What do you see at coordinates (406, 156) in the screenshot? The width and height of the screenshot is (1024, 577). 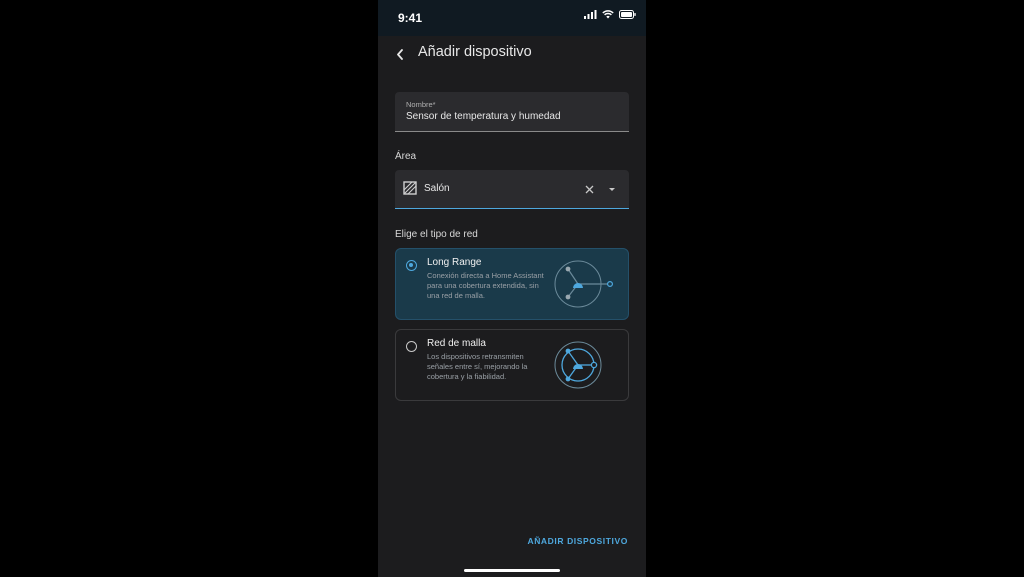 I see `area-section-label: Área` at bounding box center [406, 156].